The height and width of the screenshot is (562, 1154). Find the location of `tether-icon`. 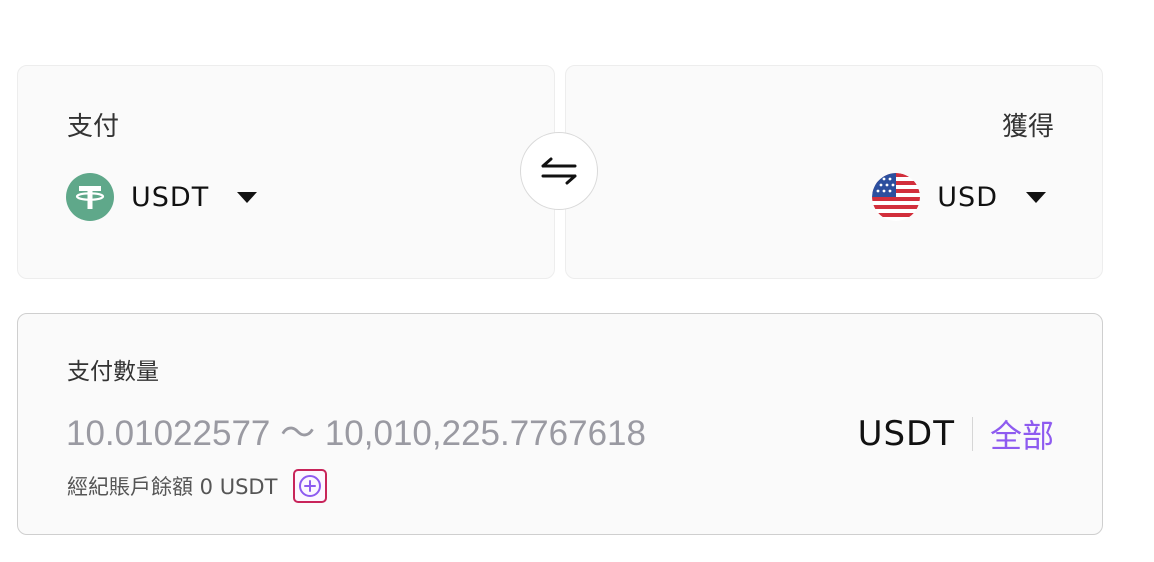

tether-icon is located at coordinates (90, 197).